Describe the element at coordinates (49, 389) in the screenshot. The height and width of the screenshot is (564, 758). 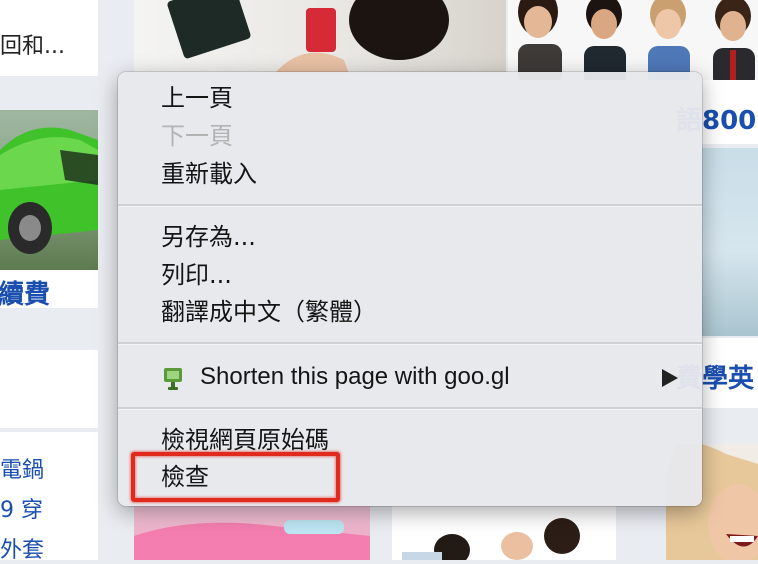
I see `left-mid-card` at that location.